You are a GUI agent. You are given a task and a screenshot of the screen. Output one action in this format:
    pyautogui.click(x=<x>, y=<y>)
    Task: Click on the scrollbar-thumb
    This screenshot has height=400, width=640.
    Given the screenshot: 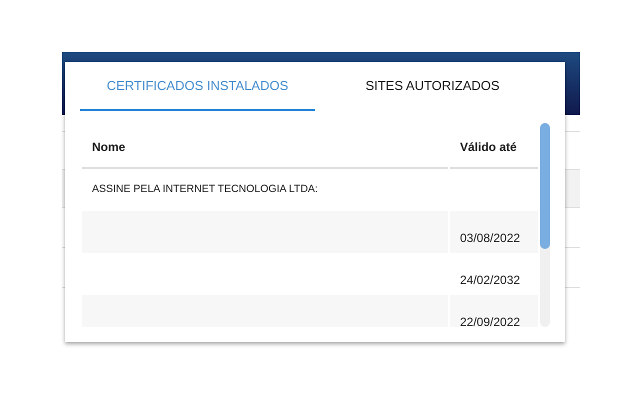 What is the action you would take?
    pyautogui.click(x=545, y=186)
    